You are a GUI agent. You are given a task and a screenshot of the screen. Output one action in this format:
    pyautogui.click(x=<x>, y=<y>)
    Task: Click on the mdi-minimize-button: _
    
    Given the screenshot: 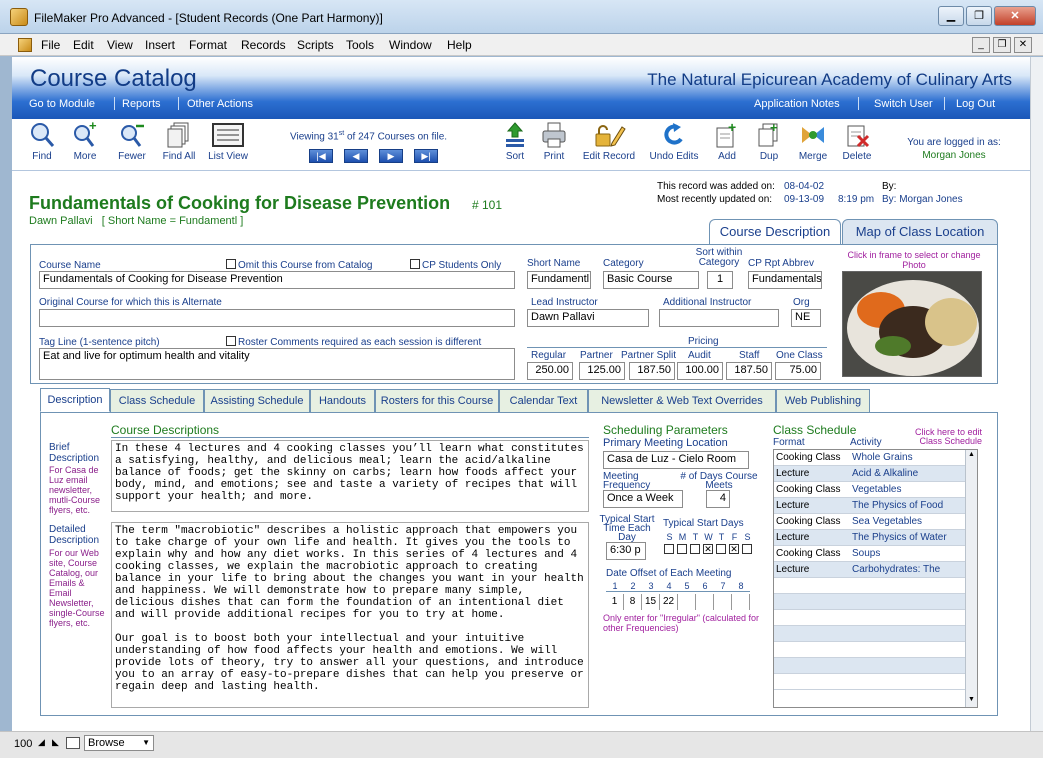 What is the action you would take?
    pyautogui.click(x=981, y=45)
    